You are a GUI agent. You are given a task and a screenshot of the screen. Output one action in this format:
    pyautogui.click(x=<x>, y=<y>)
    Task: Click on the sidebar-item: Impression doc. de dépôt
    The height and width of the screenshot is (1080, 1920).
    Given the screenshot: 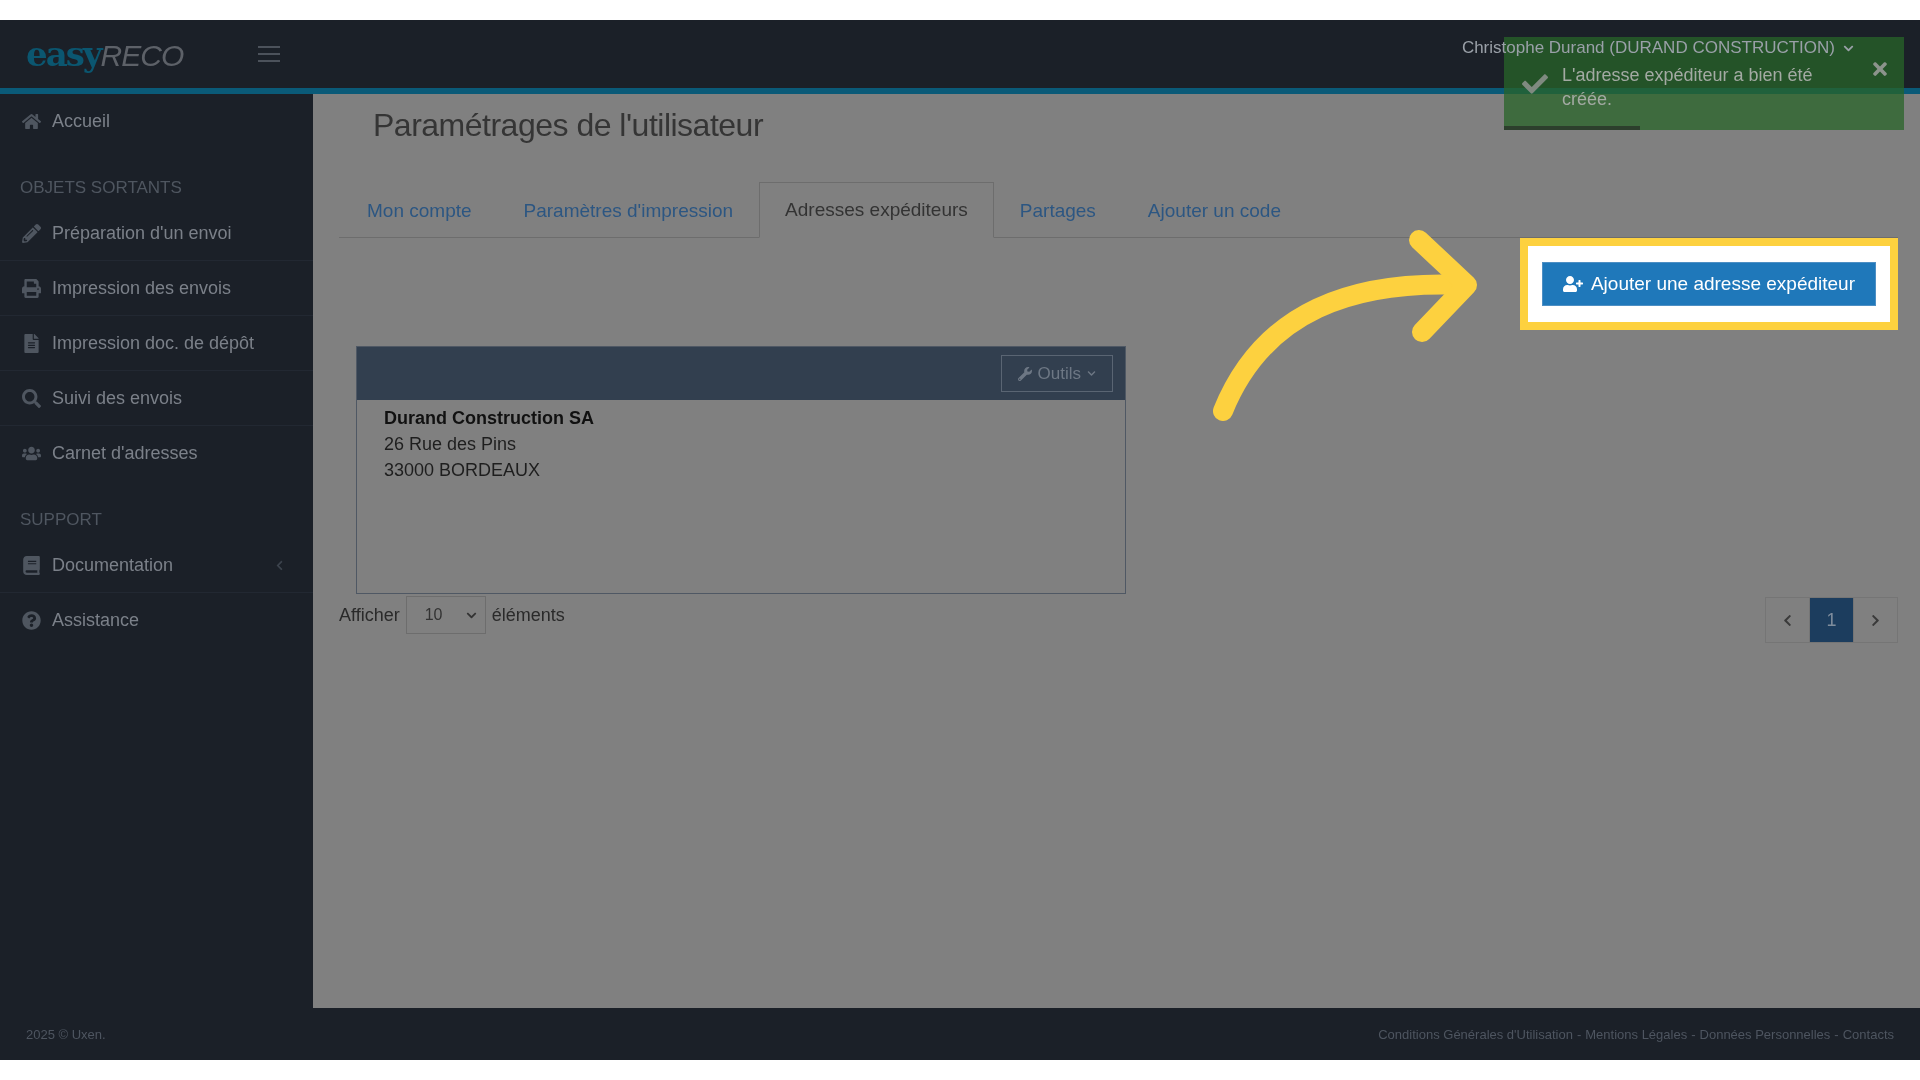 What is the action you would take?
    pyautogui.click(x=156, y=343)
    